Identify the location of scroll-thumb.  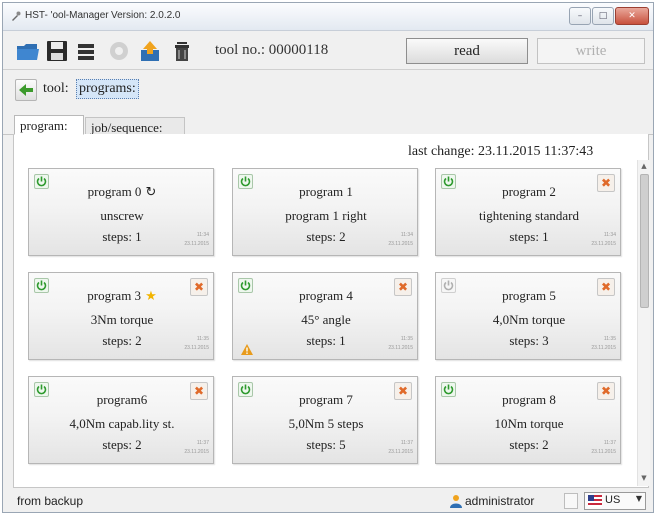
(644, 241).